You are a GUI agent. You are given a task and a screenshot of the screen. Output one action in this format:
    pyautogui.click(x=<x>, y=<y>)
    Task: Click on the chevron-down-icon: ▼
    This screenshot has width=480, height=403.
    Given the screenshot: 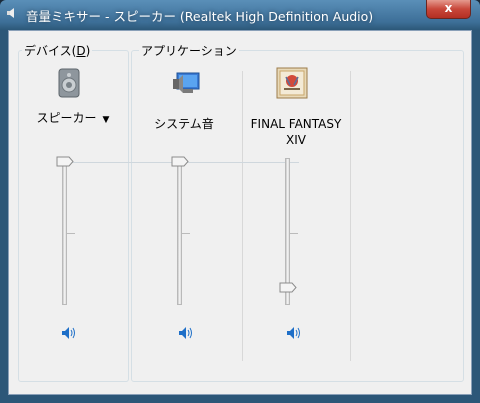 What is the action you would take?
    pyautogui.click(x=106, y=120)
    